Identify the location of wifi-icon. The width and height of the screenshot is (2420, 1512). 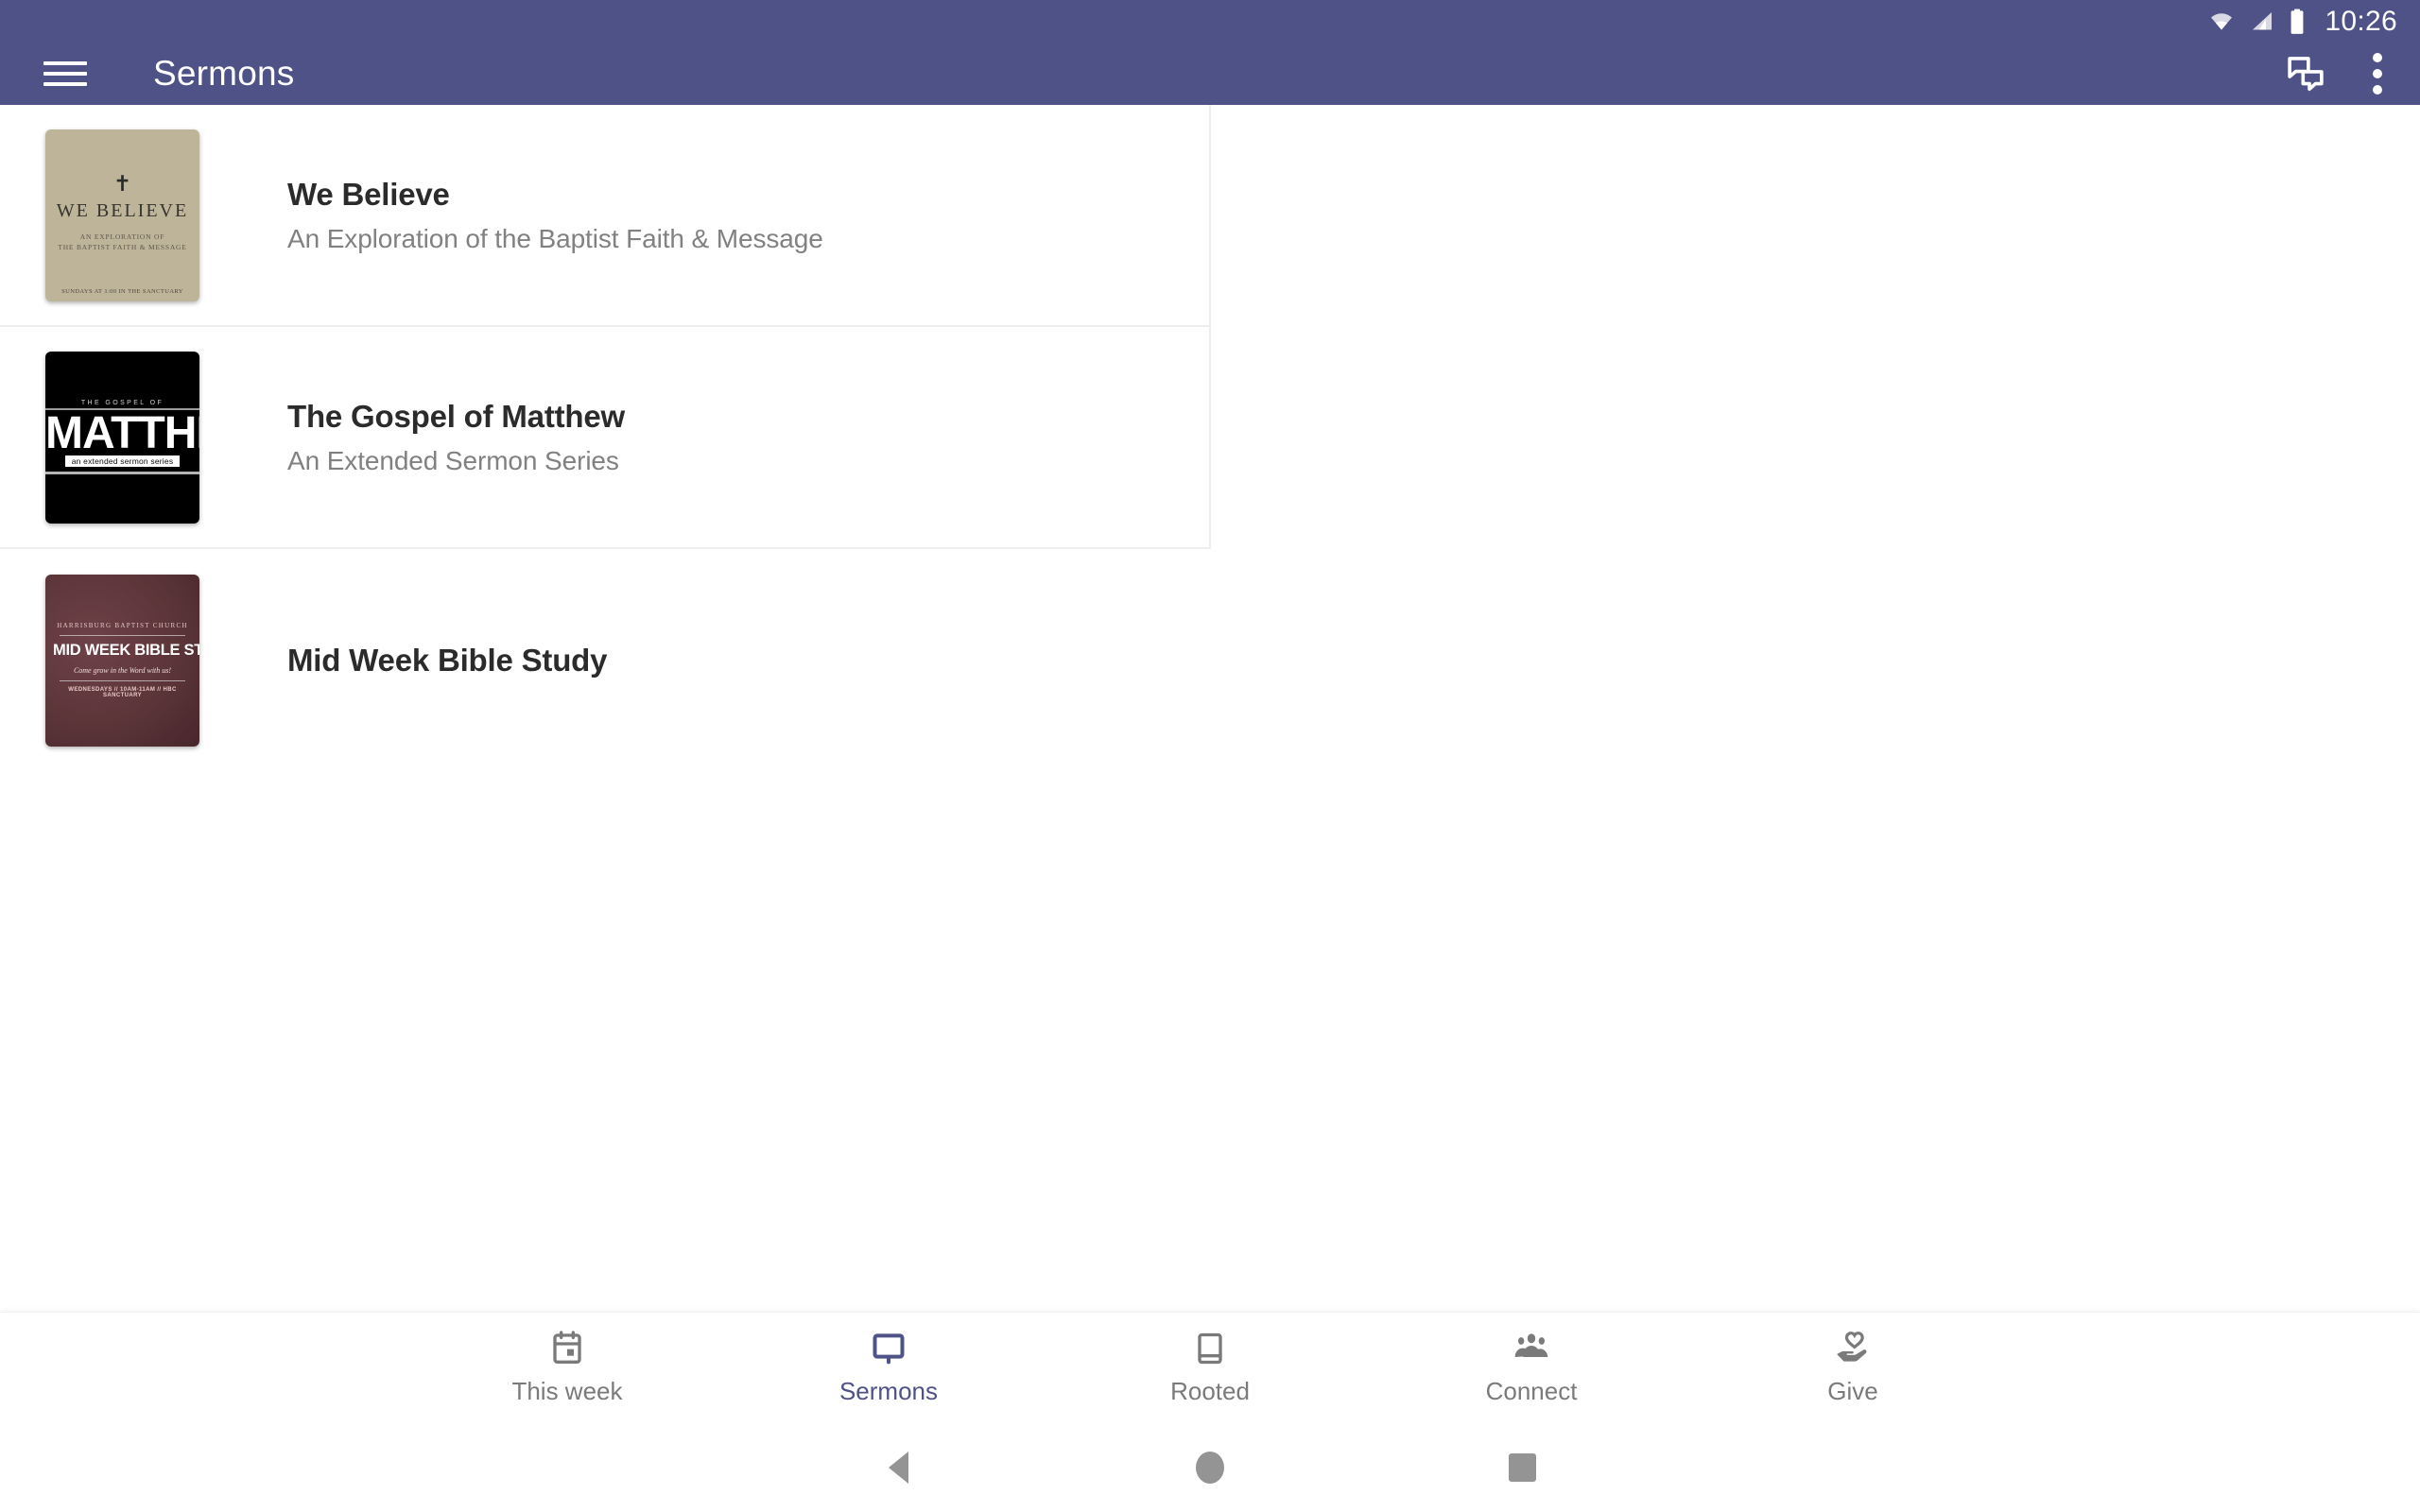
(2222, 21).